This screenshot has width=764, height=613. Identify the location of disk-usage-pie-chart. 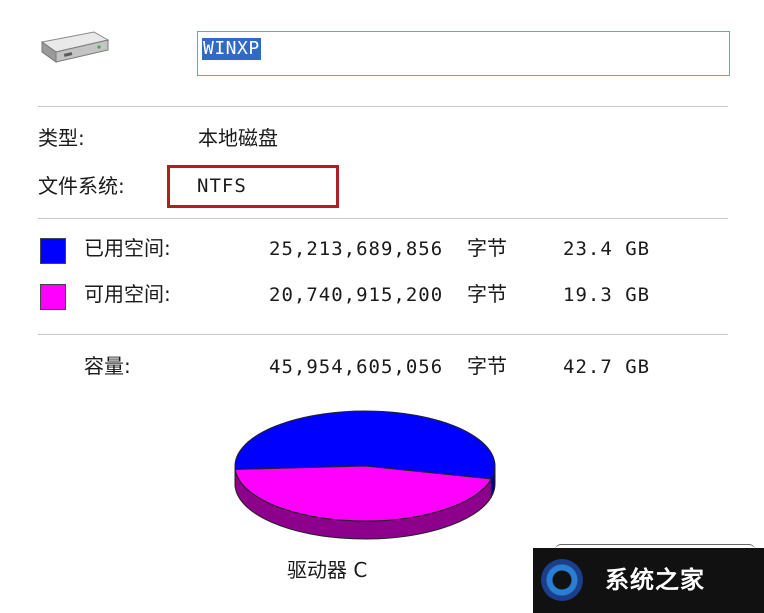
(365, 475).